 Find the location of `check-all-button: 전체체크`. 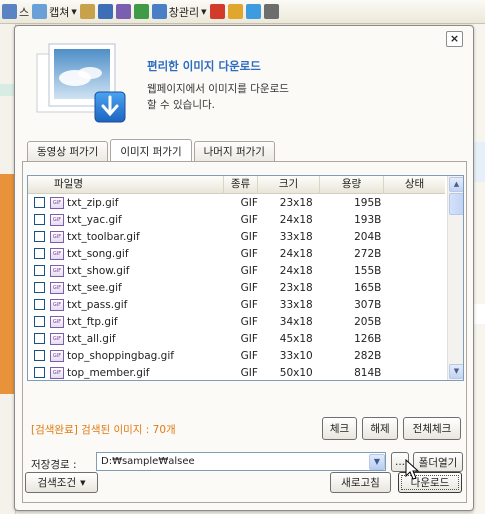

check-all-button: 전체체크 is located at coordinates (432, 428).